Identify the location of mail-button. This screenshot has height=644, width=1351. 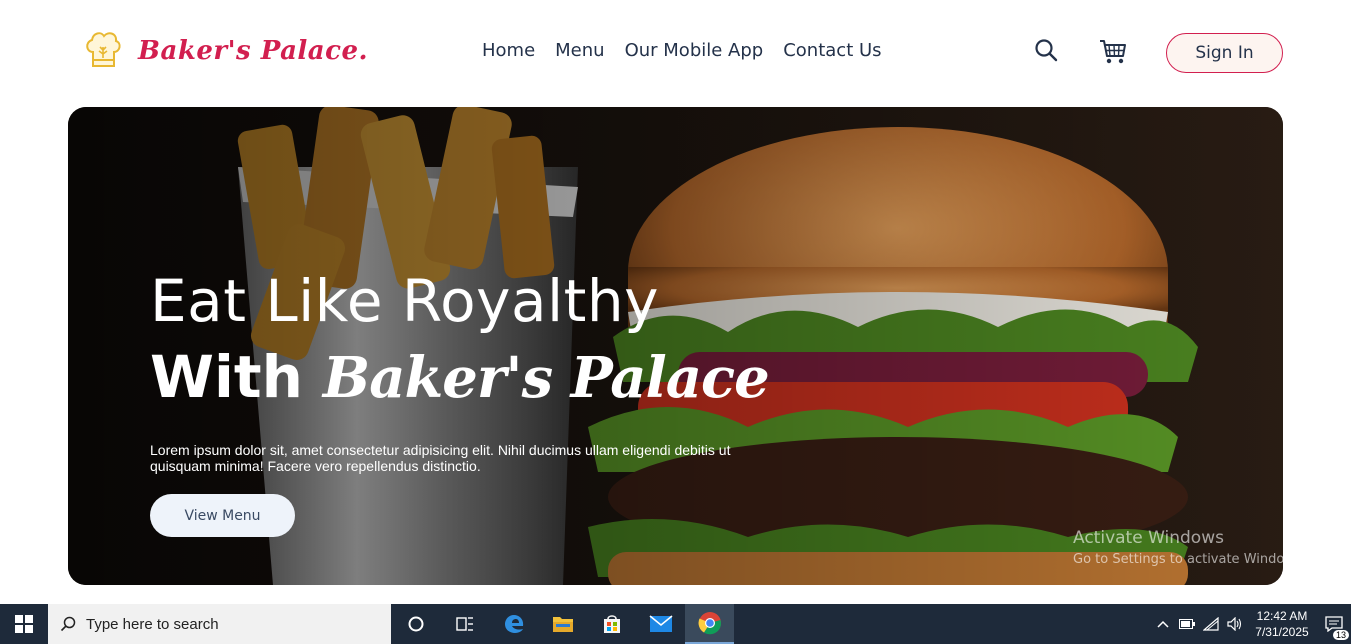
(660, 624).